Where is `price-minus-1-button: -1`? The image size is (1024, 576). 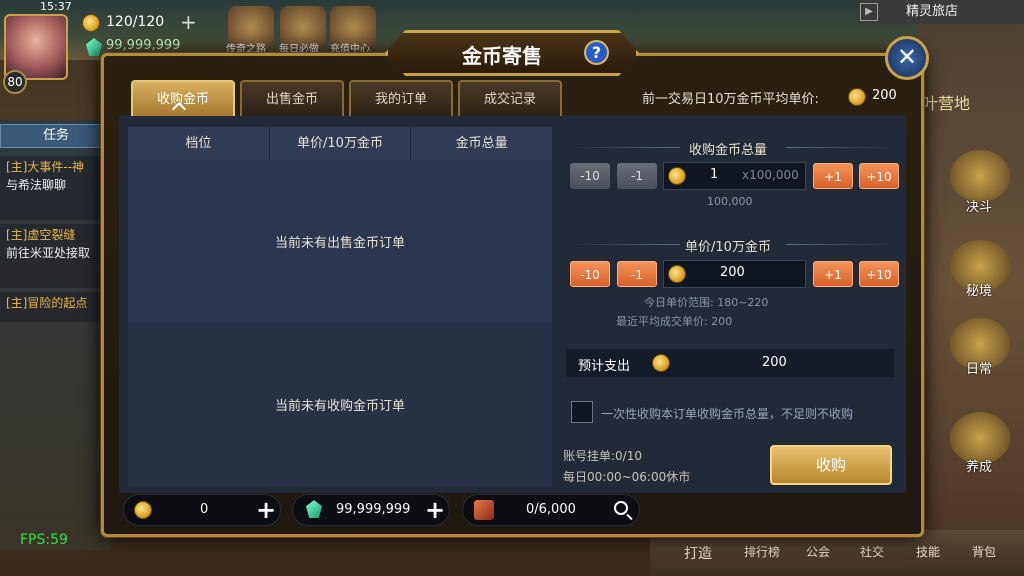
price-minus-1-button: -1 is located at coordinates (637, 274).